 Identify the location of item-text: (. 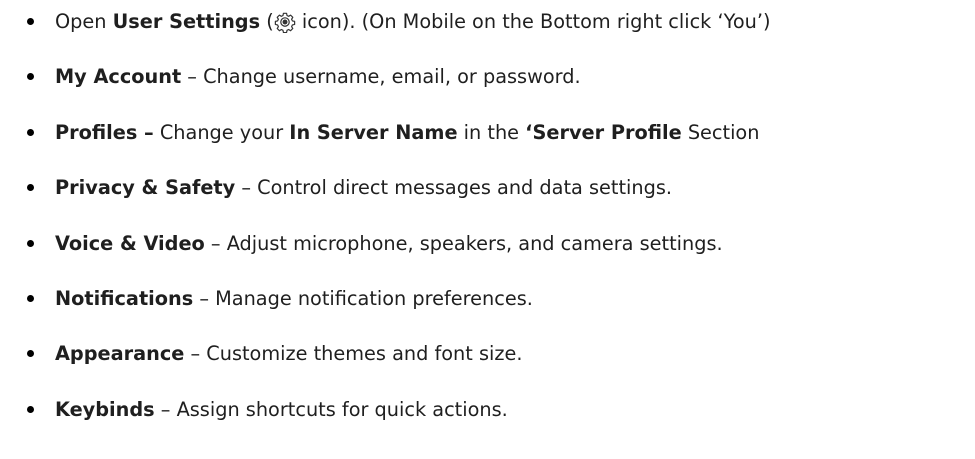
(267, 21).